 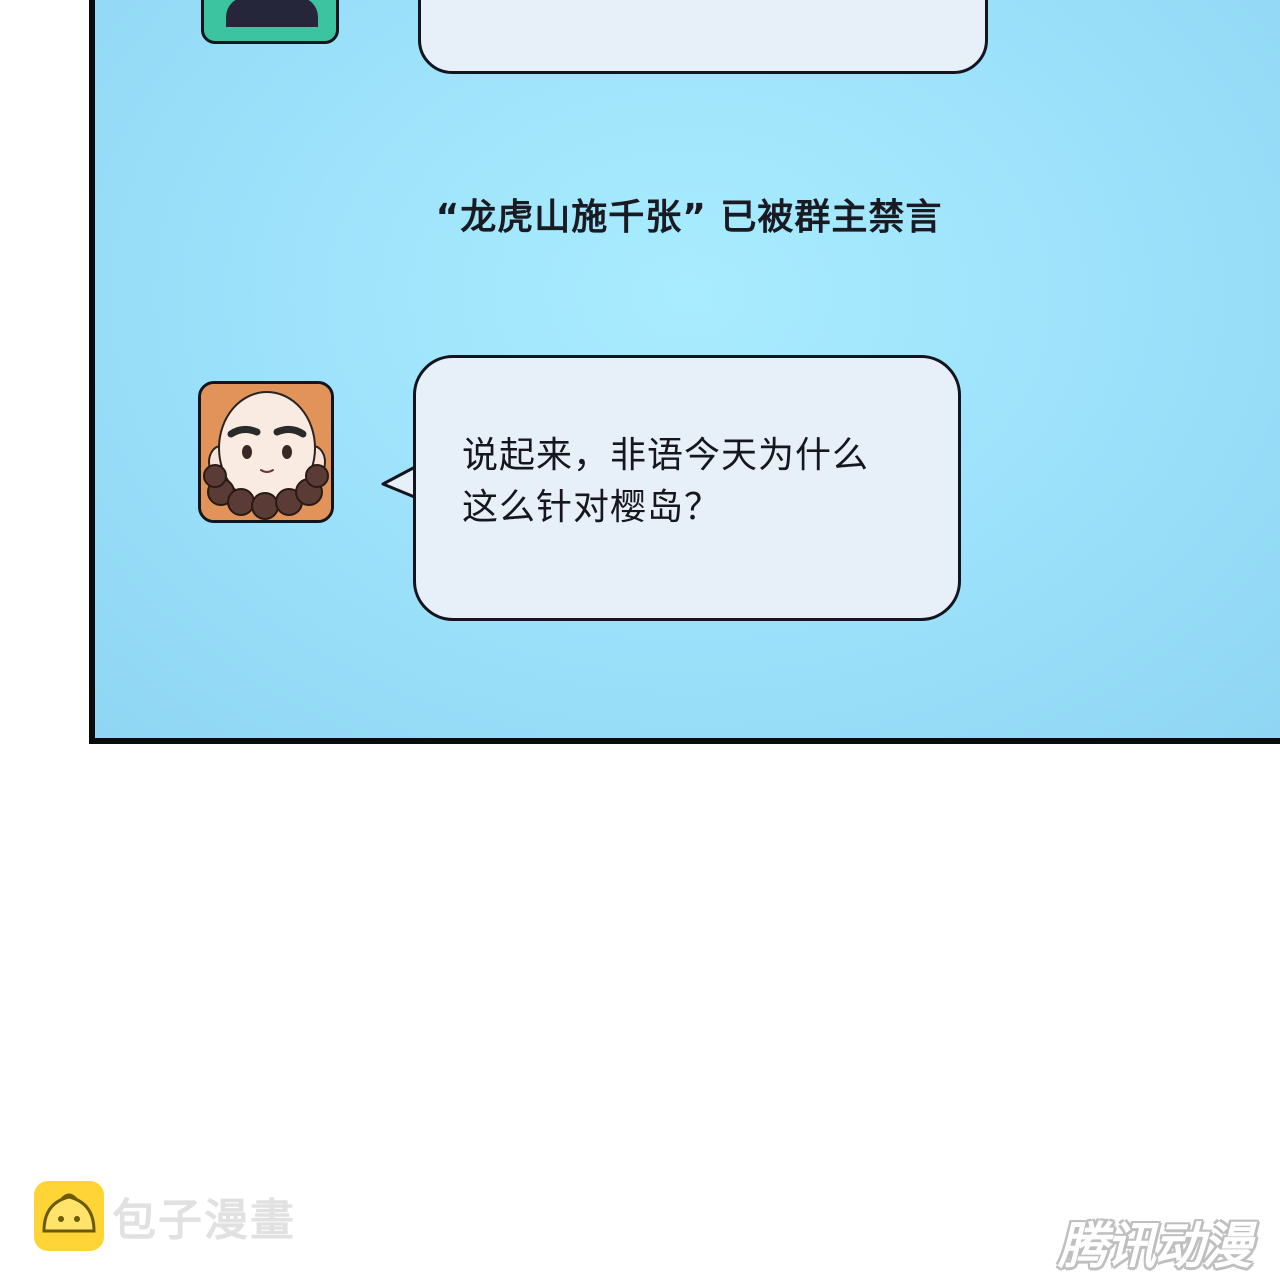 I want to click on chat-message-text: 说起来，非语今天为什么这么针对樱岛？, so click(x=666, y=481).